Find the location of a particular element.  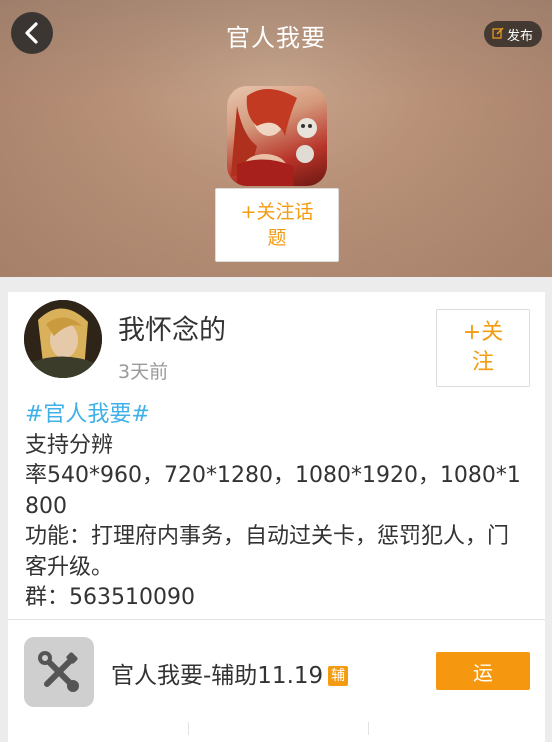

attachment-title: 官人我要-辅助11.19 is located at coordinates (217, 676).